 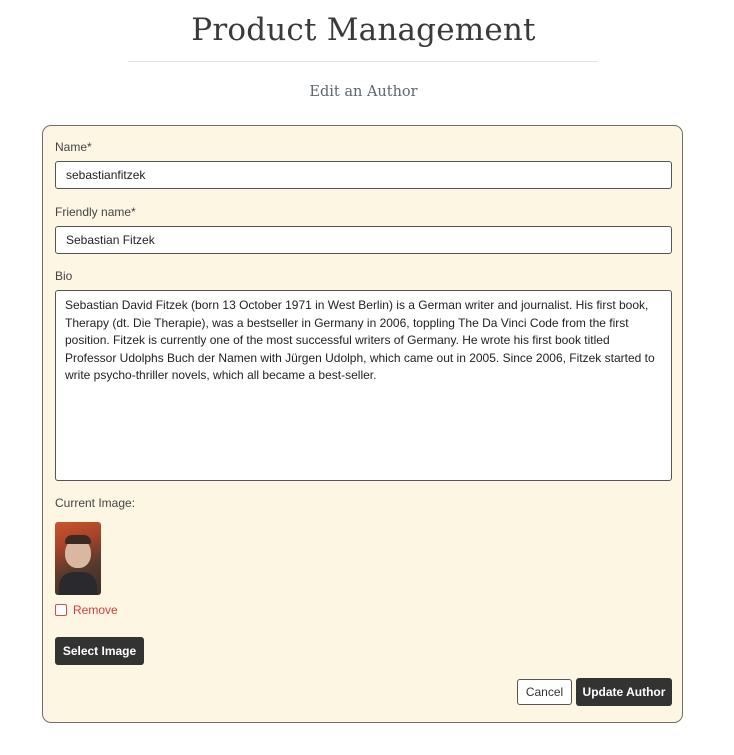 I want to click on avatar-shirt, so click(x=78, y=583).